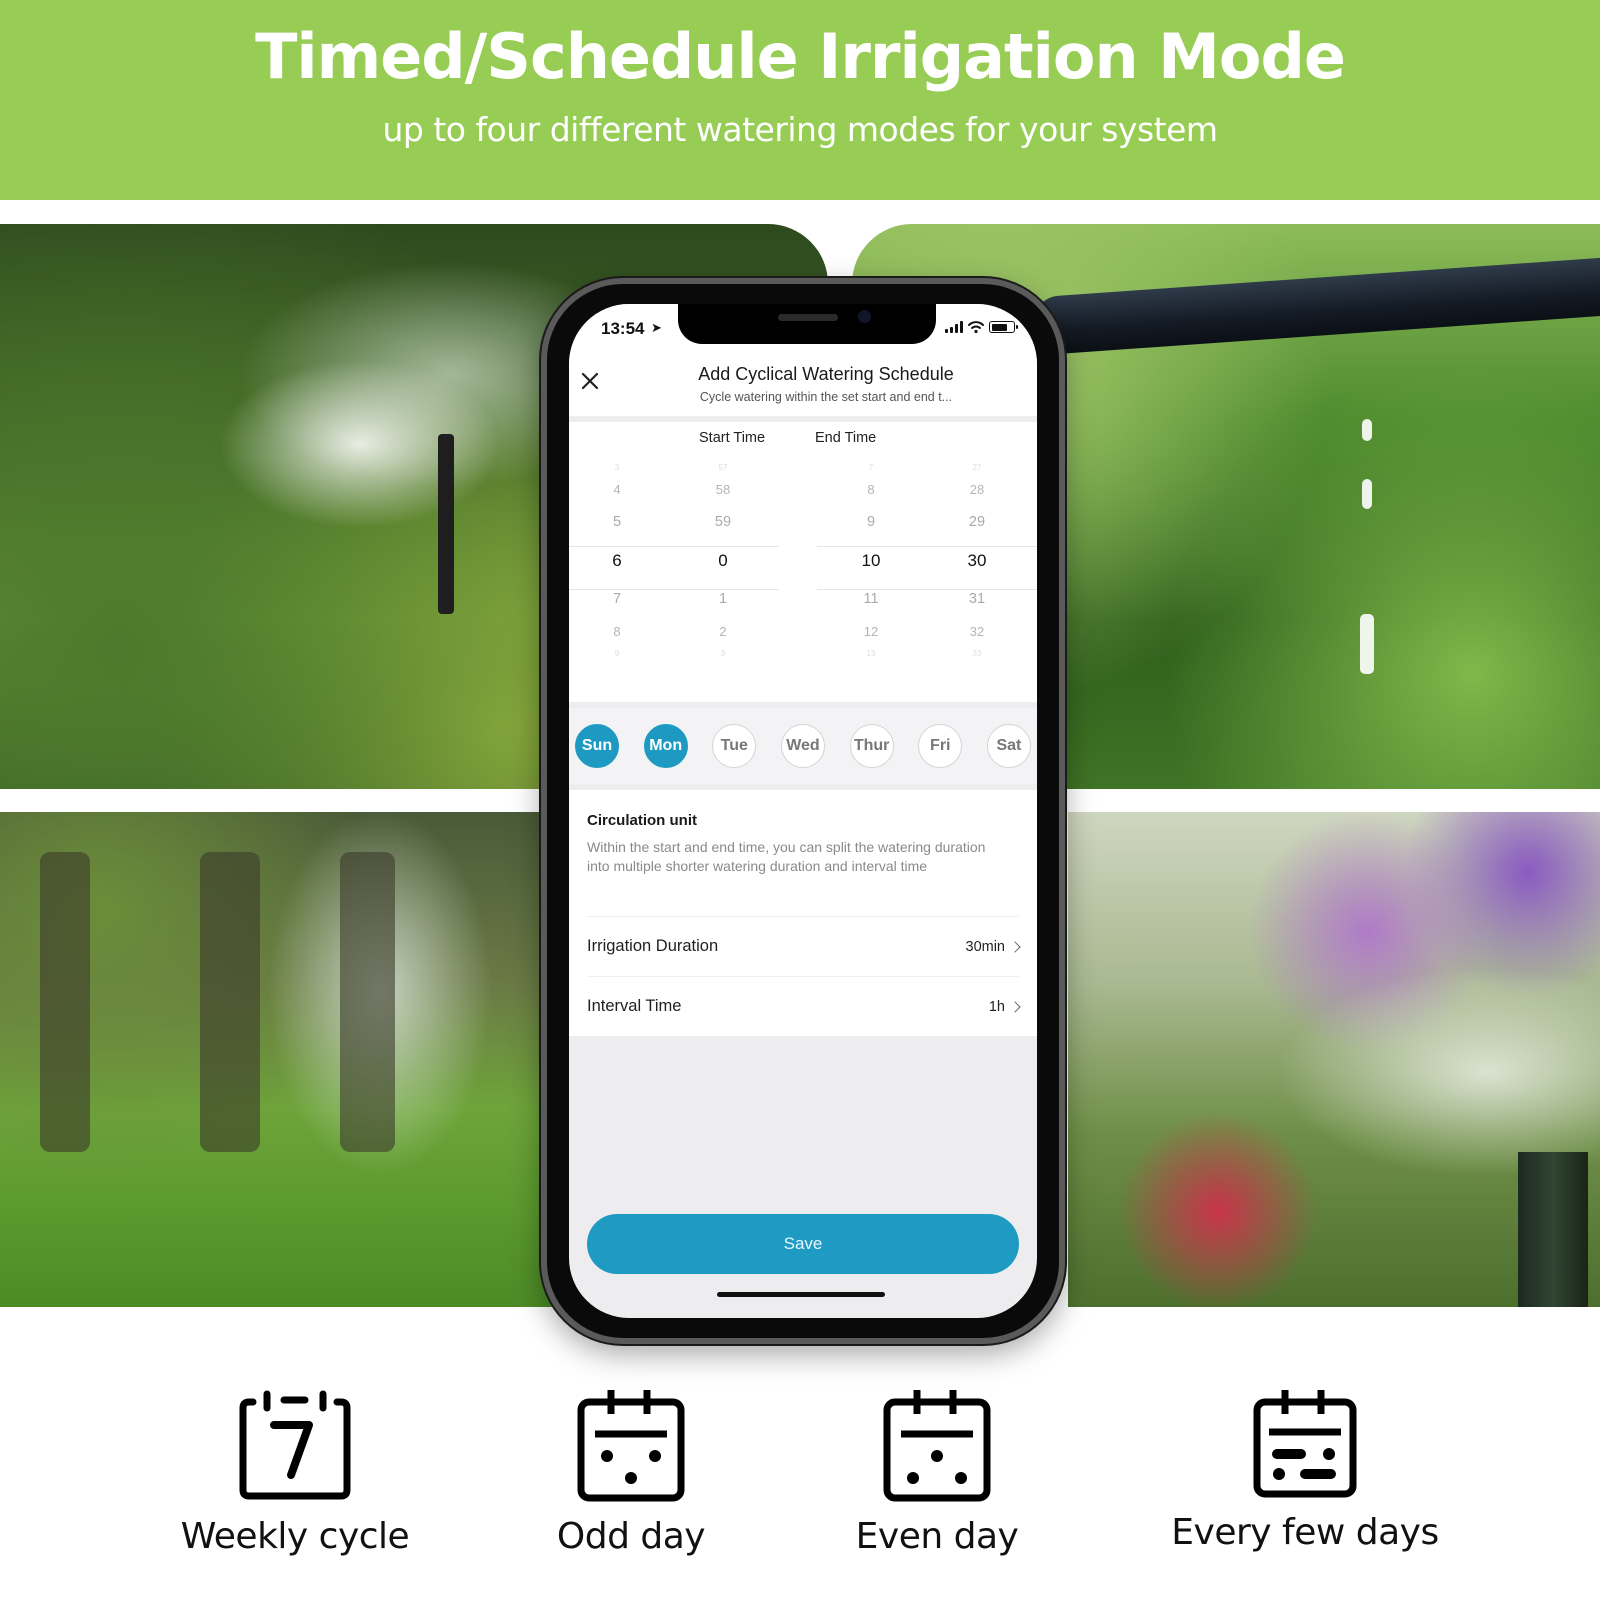  Describe the element at coordinates (723, 522) in the screenshot. I see `wheel-value: 59` at that location.